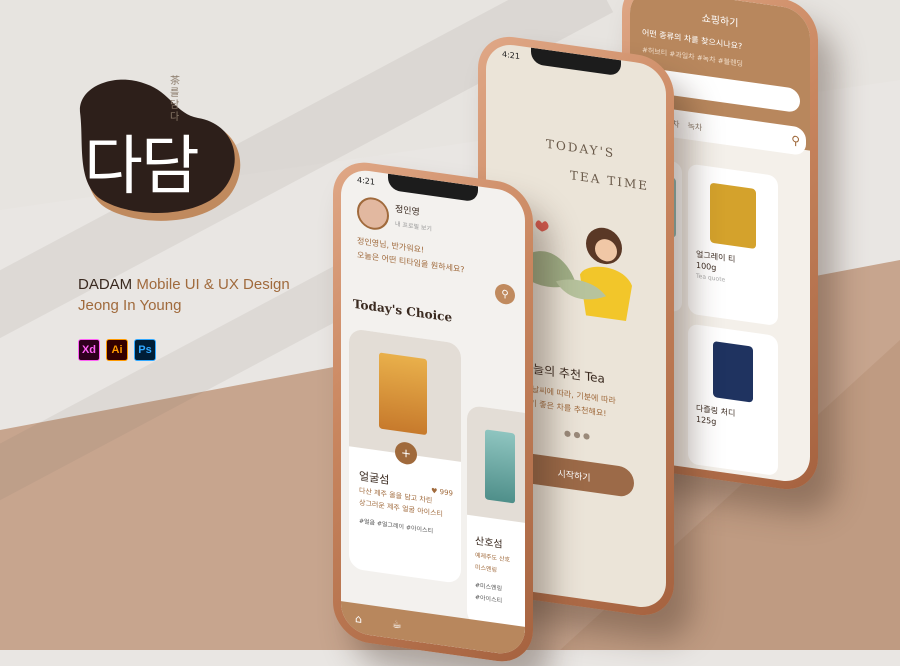 This screenshot has width=900, height=666. What do you see at coordinates (446, 492) in the screenshot?
I see `like-count: 999` at bounding box center [446, 492].